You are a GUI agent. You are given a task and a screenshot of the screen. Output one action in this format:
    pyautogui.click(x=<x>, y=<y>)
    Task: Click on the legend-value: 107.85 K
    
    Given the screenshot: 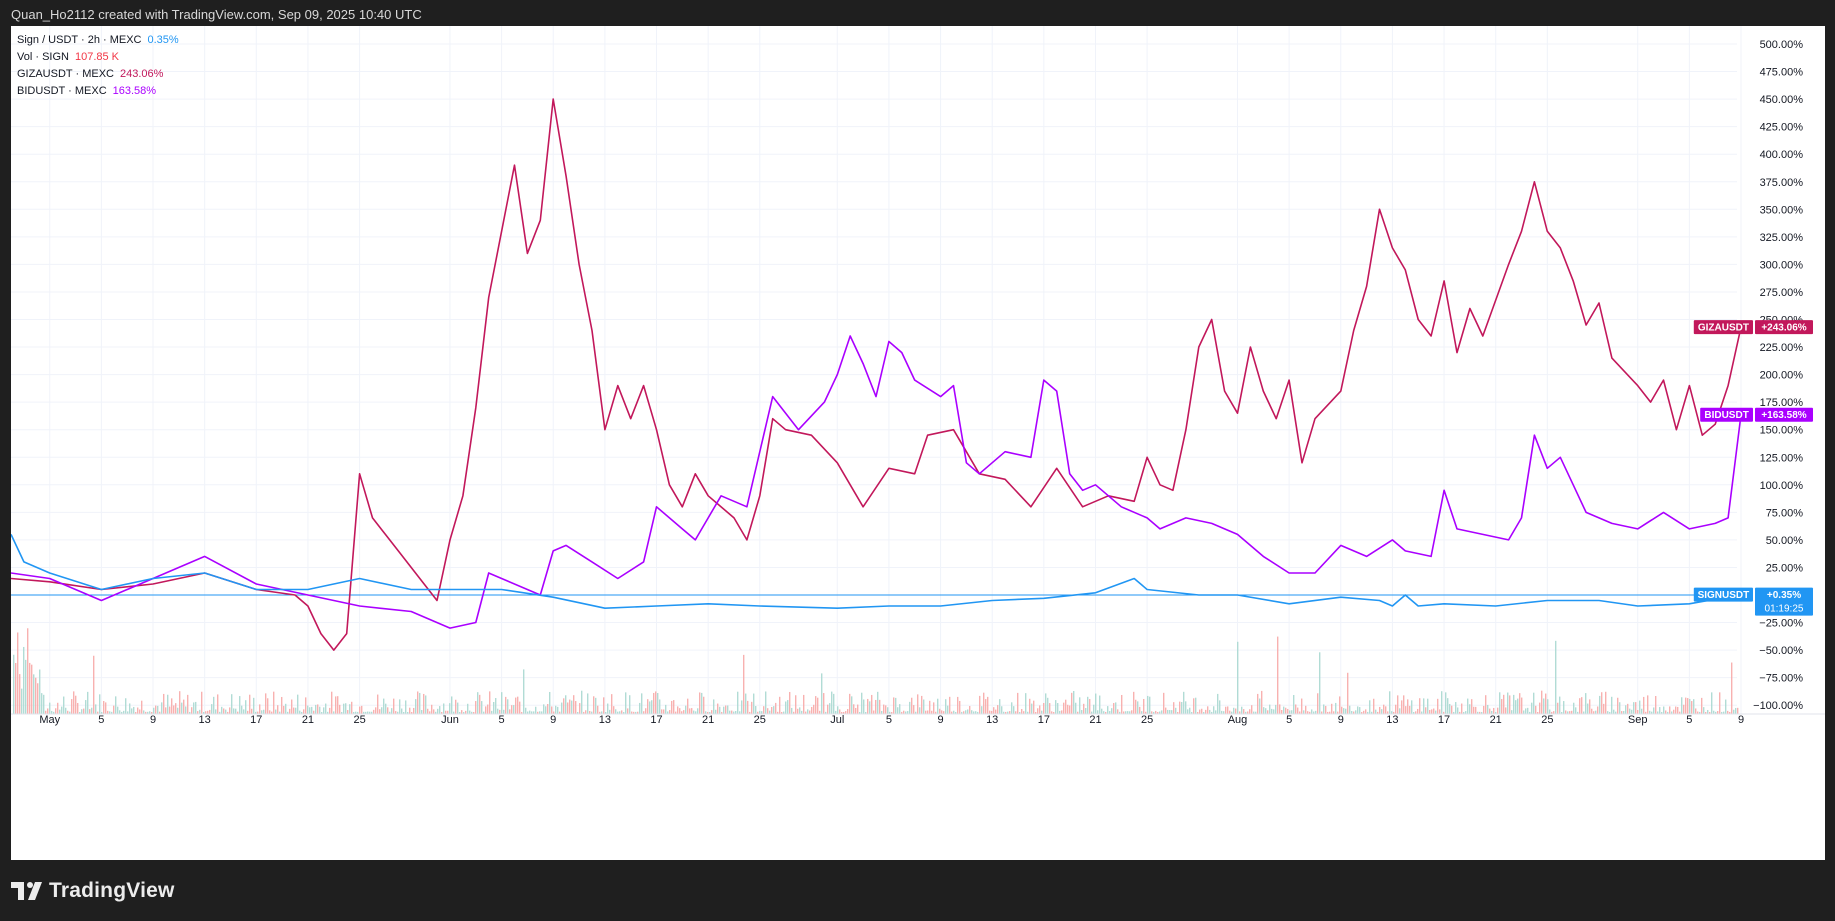 What is the action you would take?
    pyautogui.click(x=97, y=57)
    